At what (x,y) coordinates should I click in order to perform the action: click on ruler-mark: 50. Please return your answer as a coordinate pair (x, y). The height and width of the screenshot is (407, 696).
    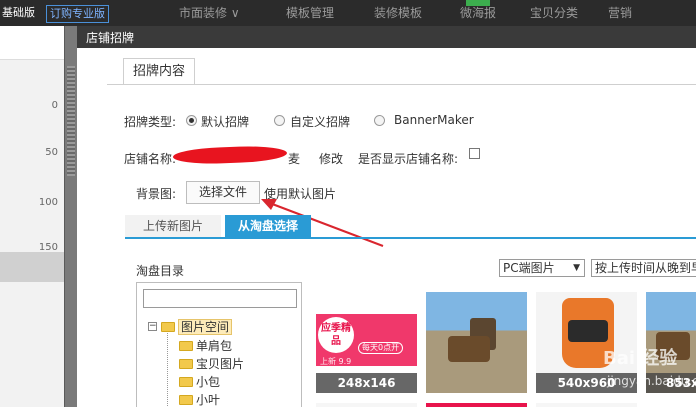
    Looking at the image, I should click on (51, 152).